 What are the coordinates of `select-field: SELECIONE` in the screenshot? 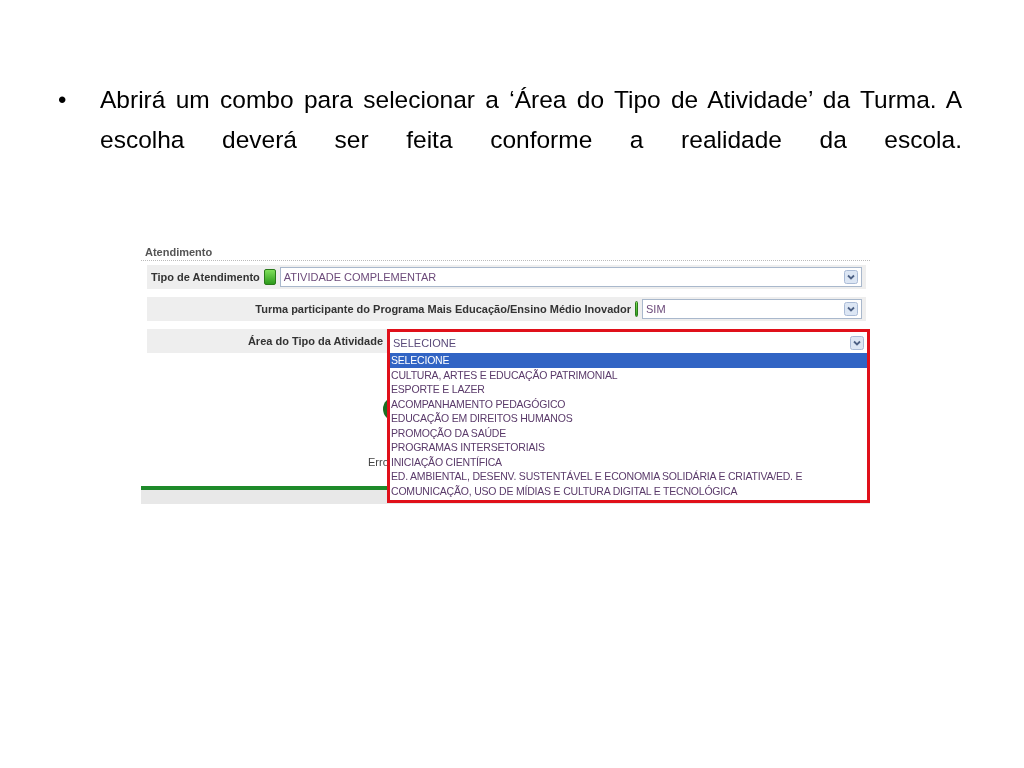 It's located at (628, 341).